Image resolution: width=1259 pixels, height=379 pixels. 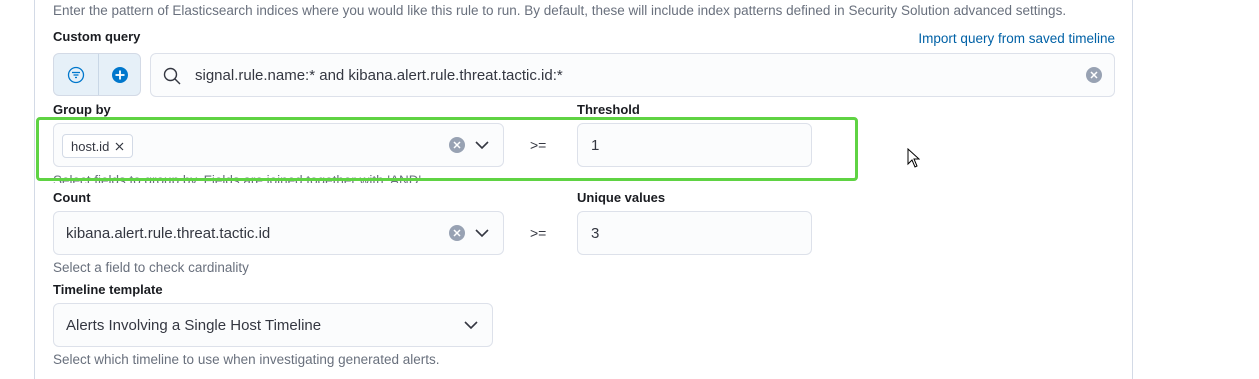 What do you see at coordinates (1132, 189) in the screenshot?
I see `panel-right-border` at bounding box center [1132, 189].